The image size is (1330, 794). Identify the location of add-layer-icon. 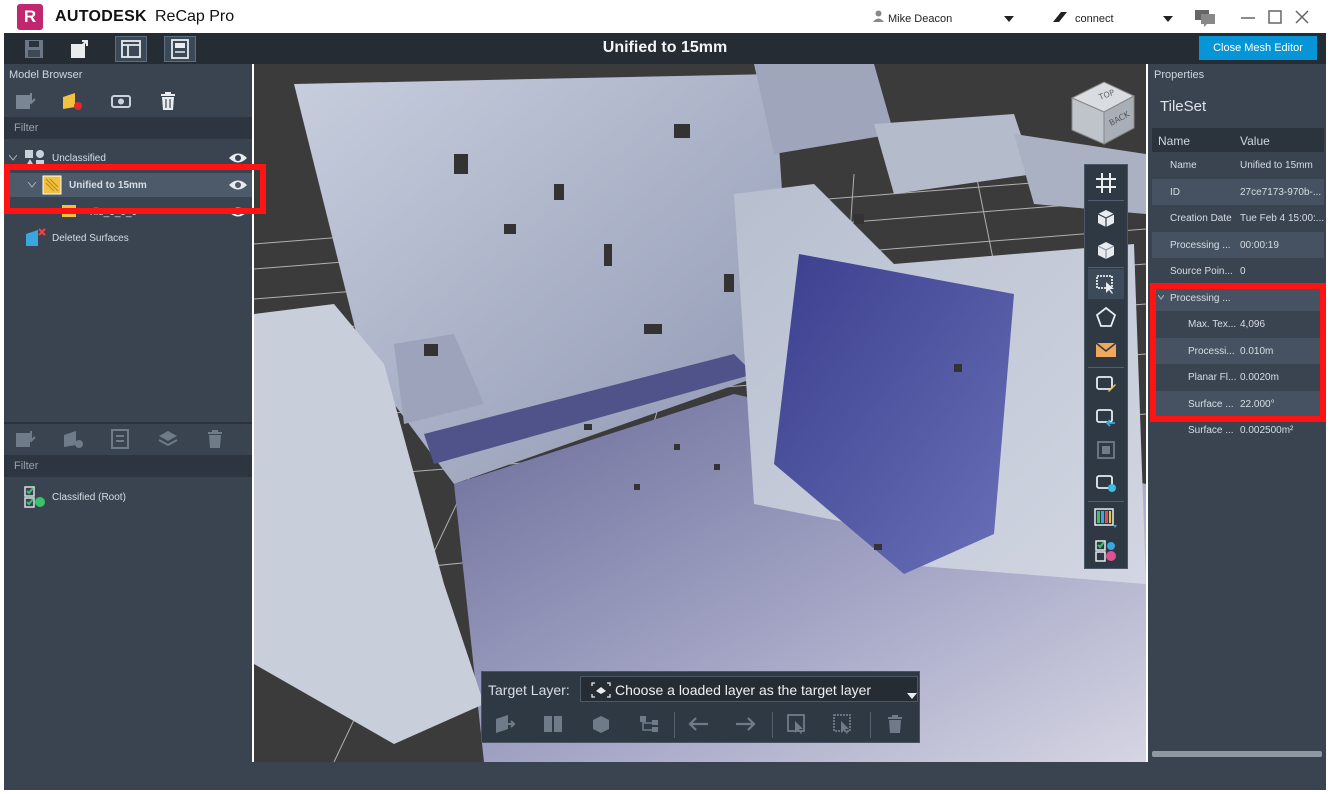
(72, 101).